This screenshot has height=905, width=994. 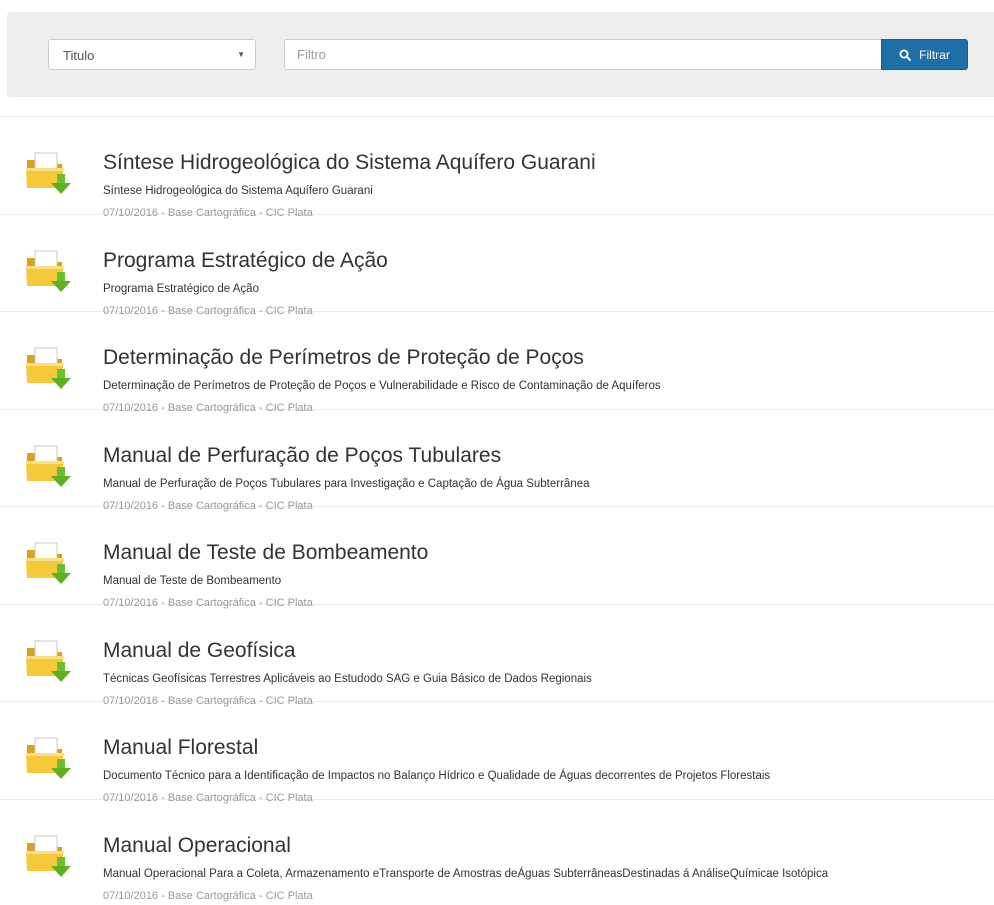 I want to click on item-description: Programa Estratégico de Ação, so click(x=181, y=288).